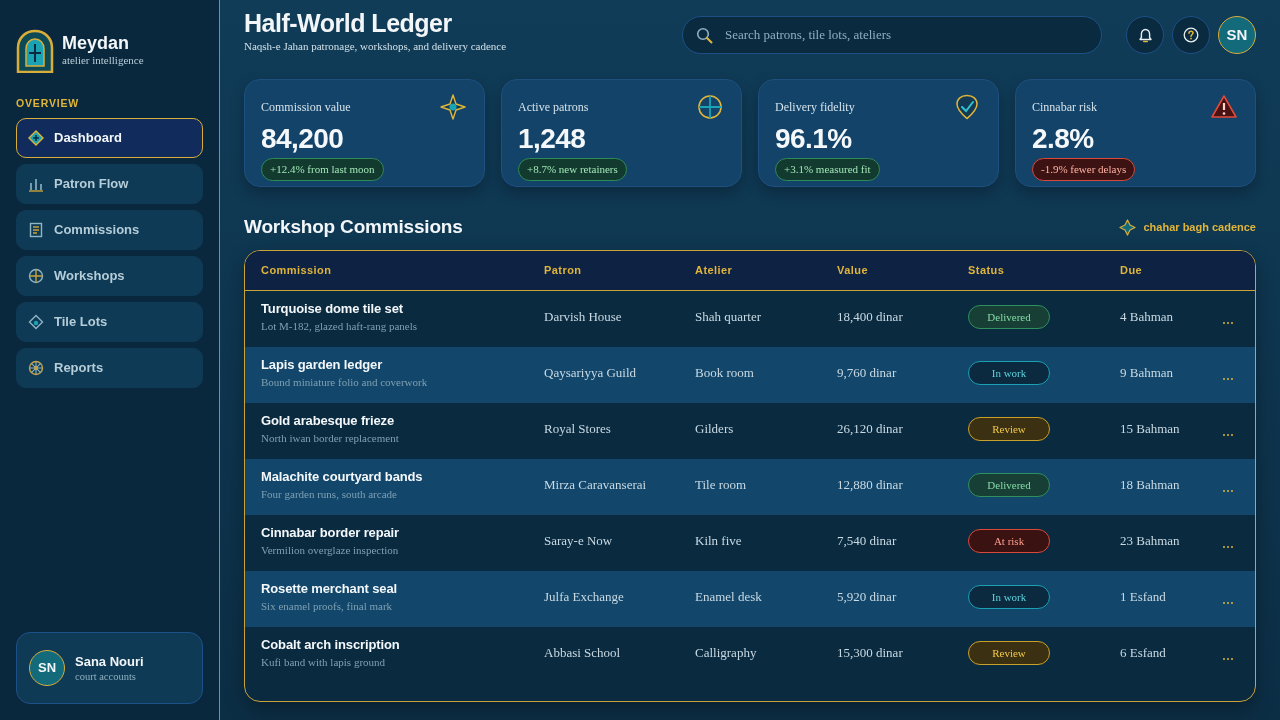 Image resolution: width=1280 pixels, height=720 pixels. Describe the element at coordinates (718, 541) in the screenshot. I see `atelier-cell-text: Kiln five` at that location.